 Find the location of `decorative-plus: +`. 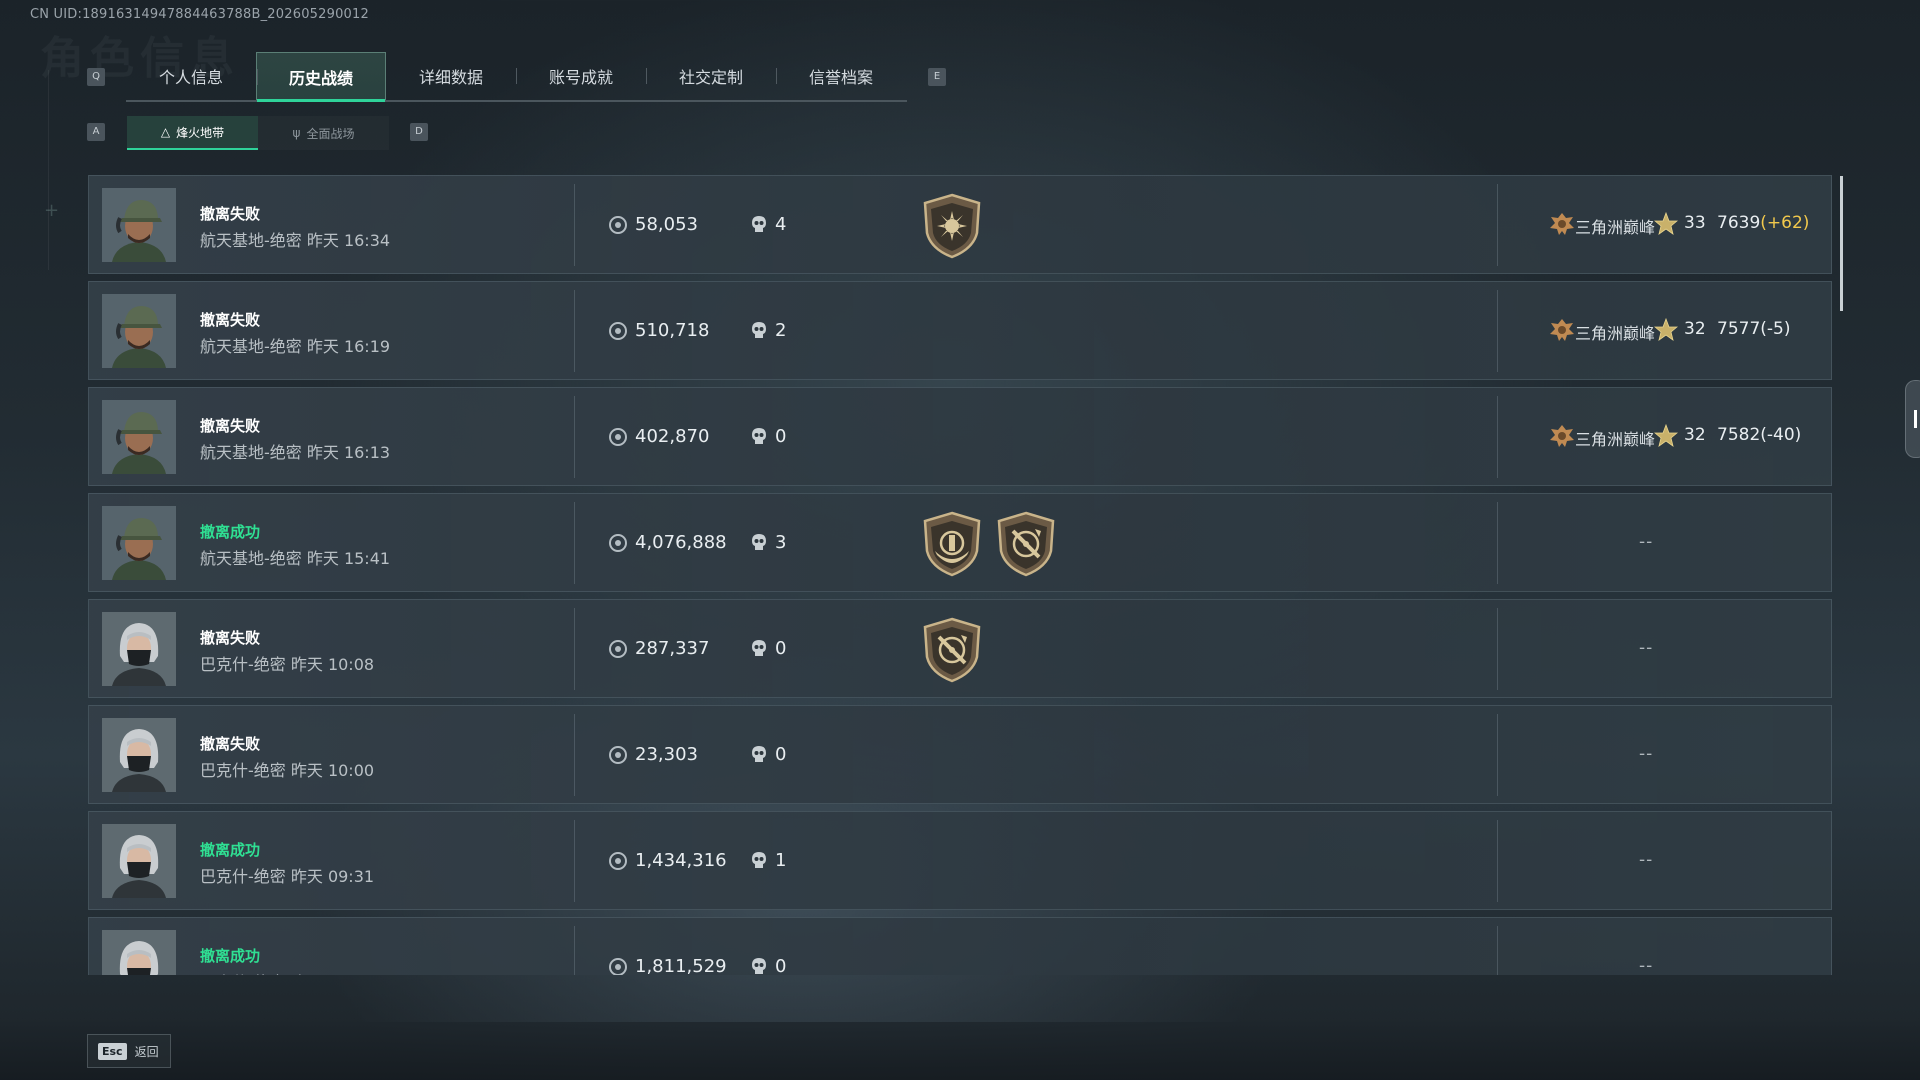

decorative-plus: + is located at coordinates (52, 210).